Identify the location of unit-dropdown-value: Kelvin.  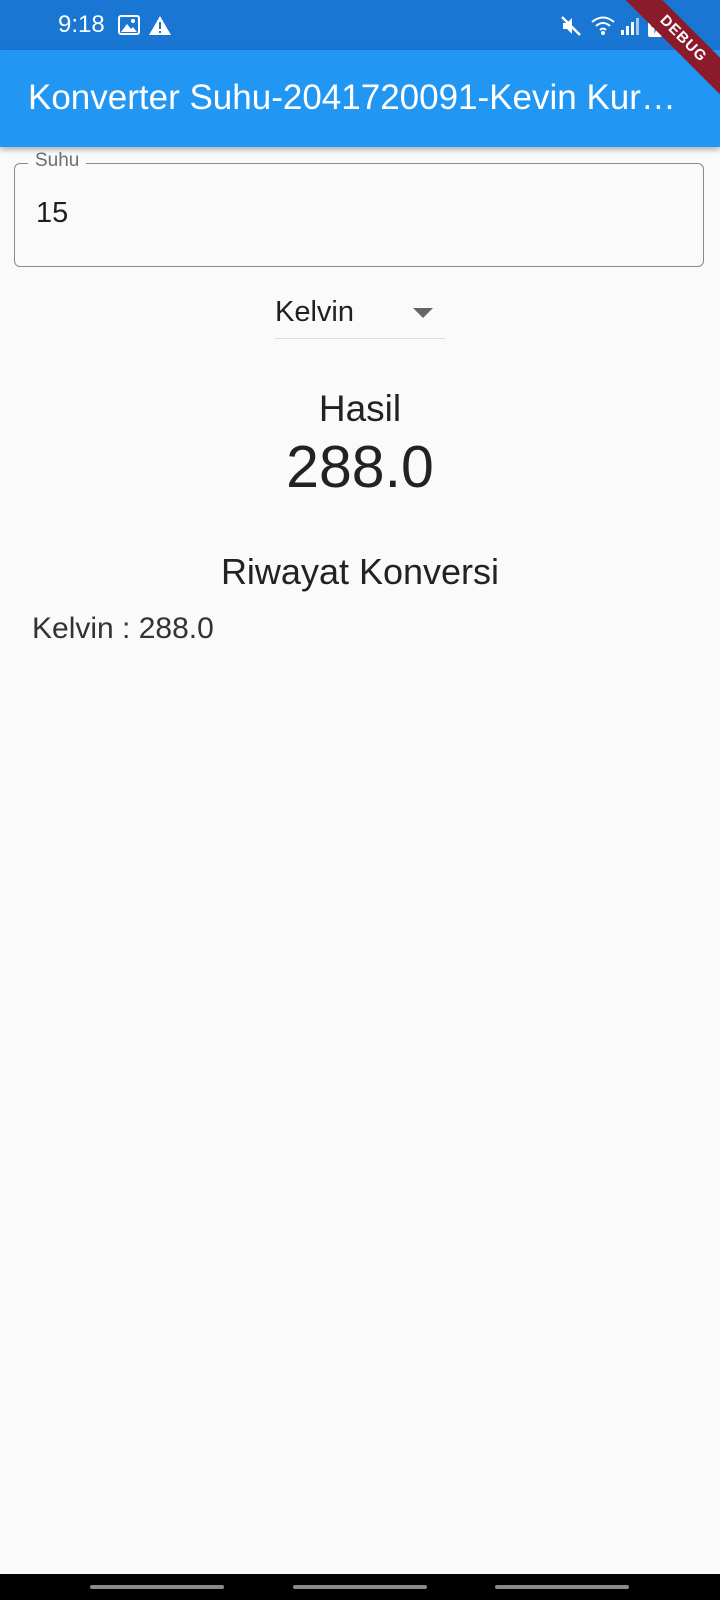
(314, 312).